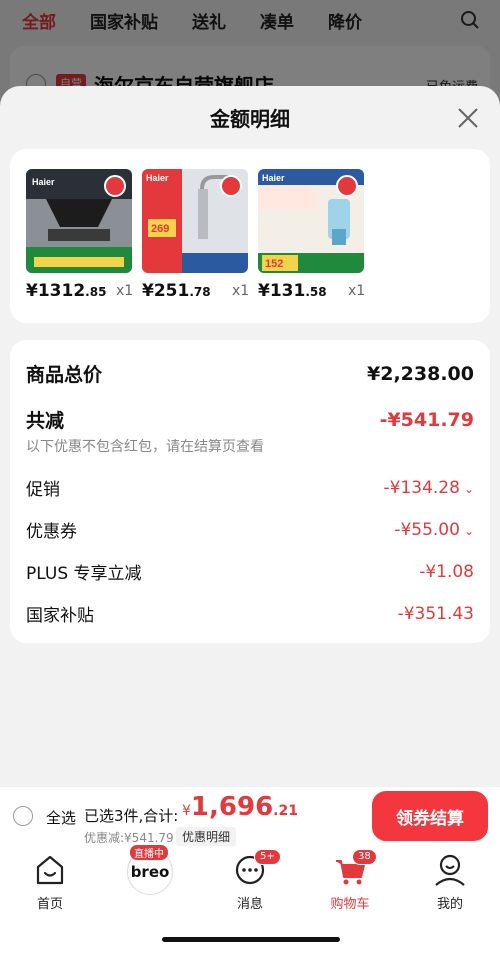 The width and height of the screenshot is (500, 953). Describe the element at coordinates (435, 613) in the screenshot. I see `subsidy-value: -¥351.43` at that location.